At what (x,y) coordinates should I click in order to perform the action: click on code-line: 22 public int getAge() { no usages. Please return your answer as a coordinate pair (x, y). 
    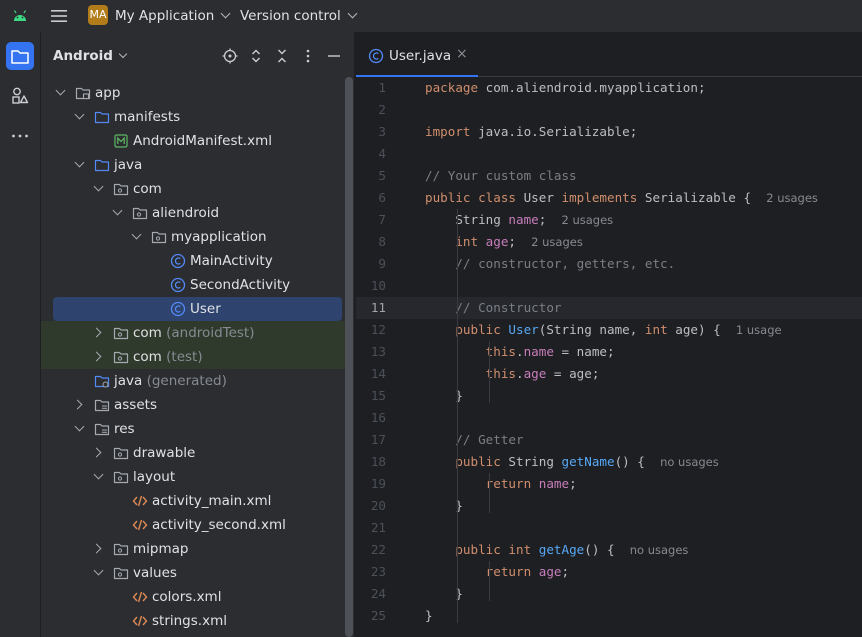
    Looking at the image, I should click on (609, 550).